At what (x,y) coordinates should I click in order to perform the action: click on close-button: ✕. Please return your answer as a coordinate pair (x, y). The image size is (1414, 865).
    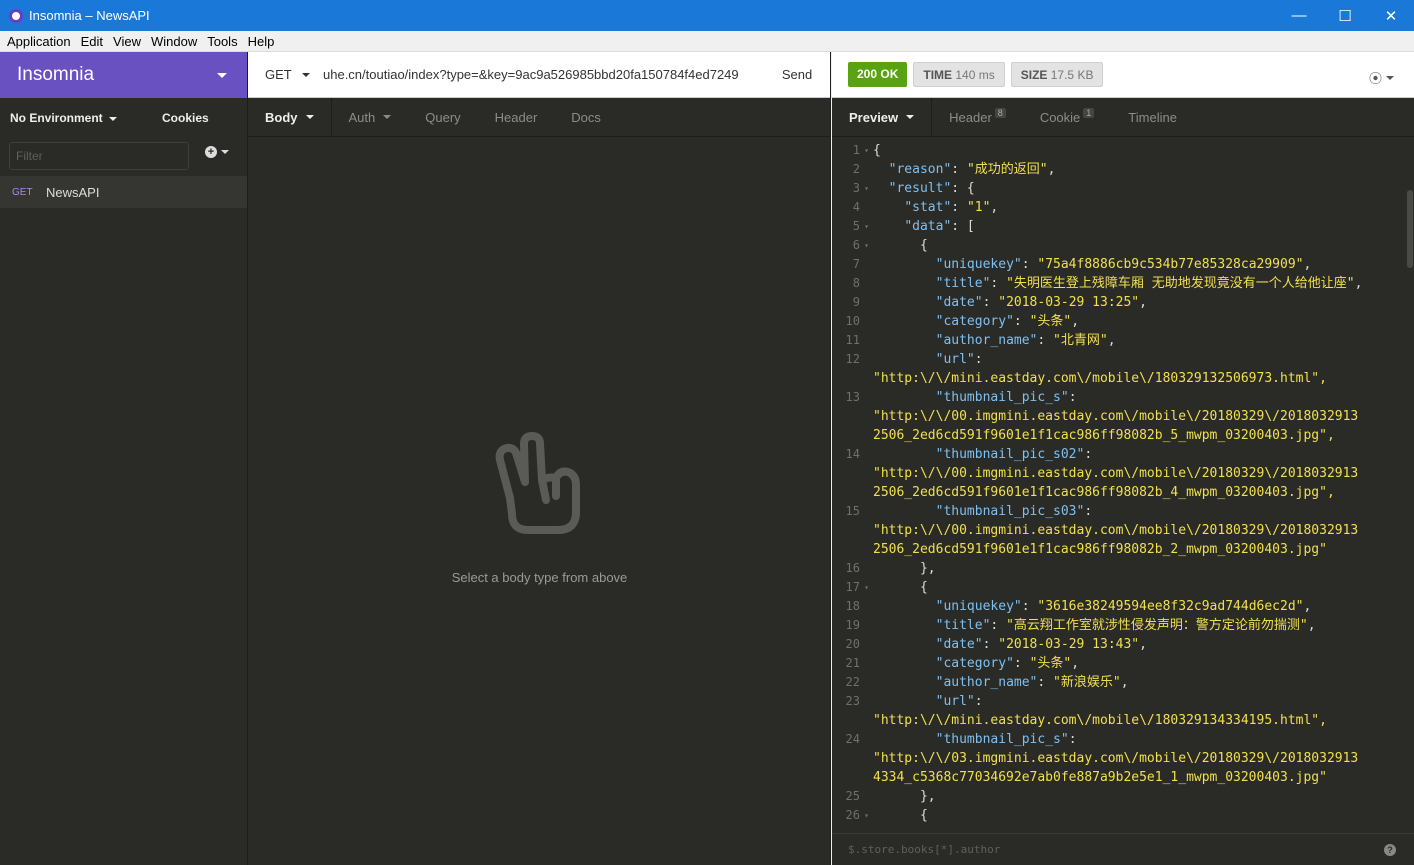
    Looking at the image, I should click on (1391, 15).